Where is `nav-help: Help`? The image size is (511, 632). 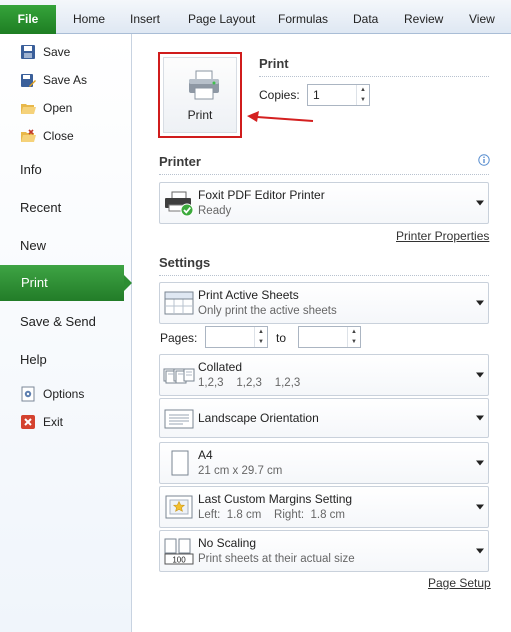 nav-help: Help is located at coordinates (33, 359).